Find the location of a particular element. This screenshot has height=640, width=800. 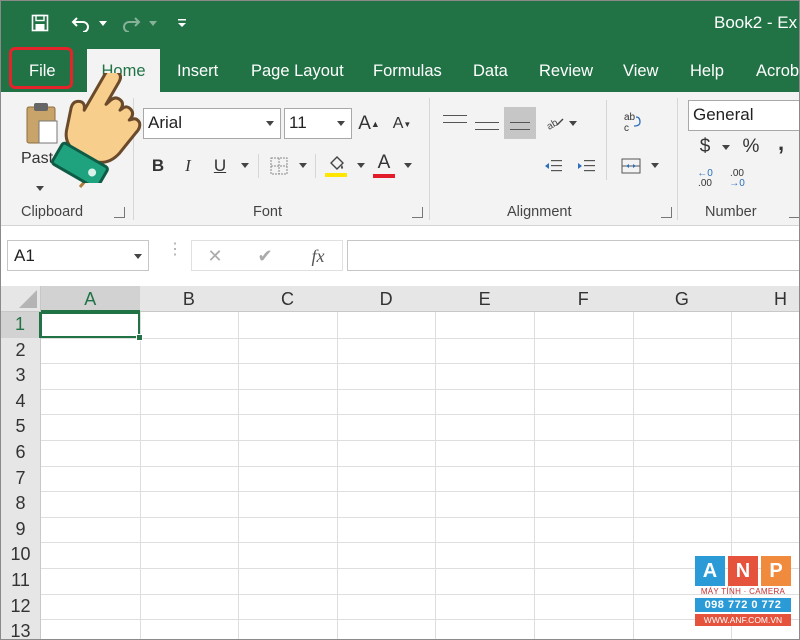

number-group-label: Number is located at coordinates (731, 212).